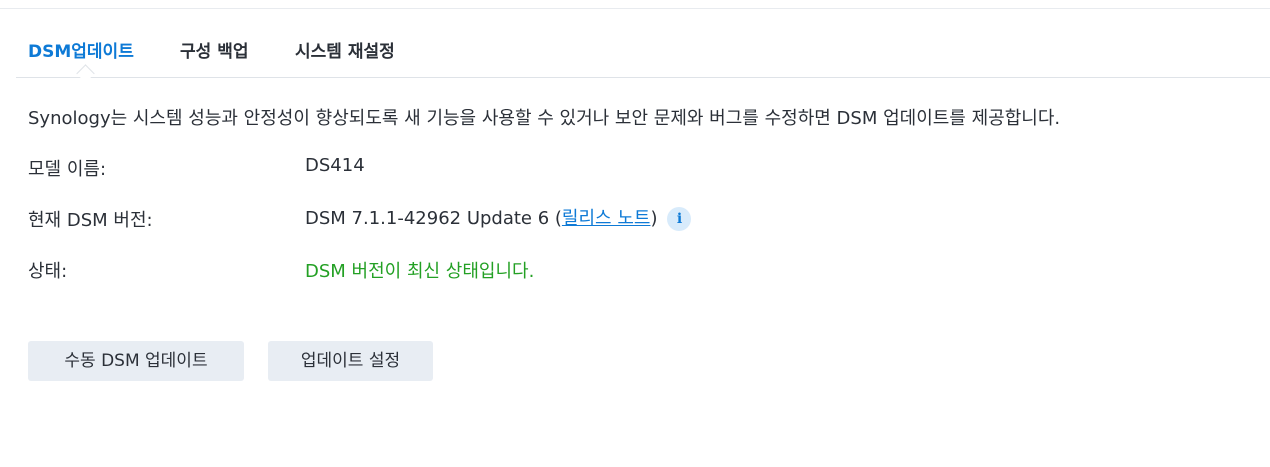 The width and height of the screenshot is (1270, 467). What do you see at coordinates (90, 220) in the screenshot?
I see `dsm-version-label: 현재 DSM 버전:` at bounding box center [90, 220].